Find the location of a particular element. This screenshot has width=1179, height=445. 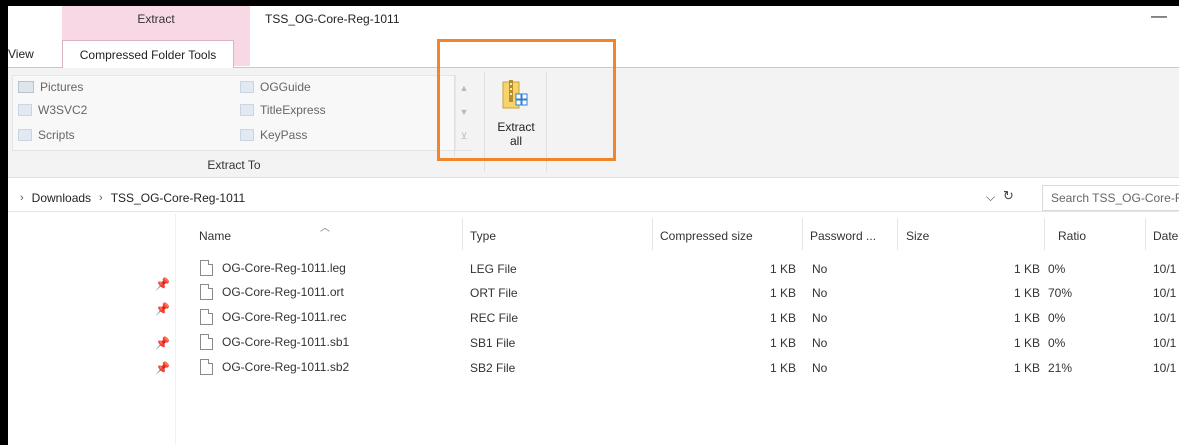

breadcrumb-current-folder: TSS_OG-Core-Reg-1011 is located at coordinates (178, 198).